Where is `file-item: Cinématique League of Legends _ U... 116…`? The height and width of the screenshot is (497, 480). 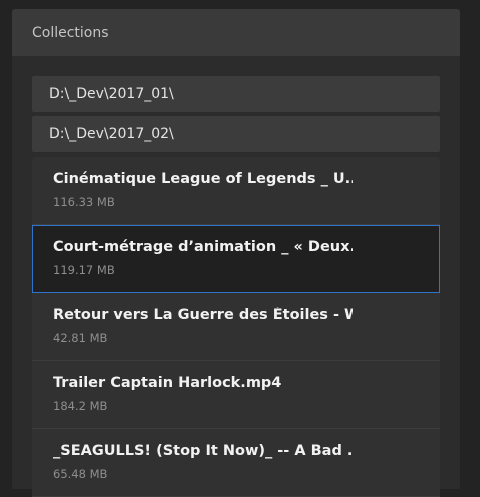
file-item: Cinématique League of Legends _ U... 116… is located at coordinates (236, 191).